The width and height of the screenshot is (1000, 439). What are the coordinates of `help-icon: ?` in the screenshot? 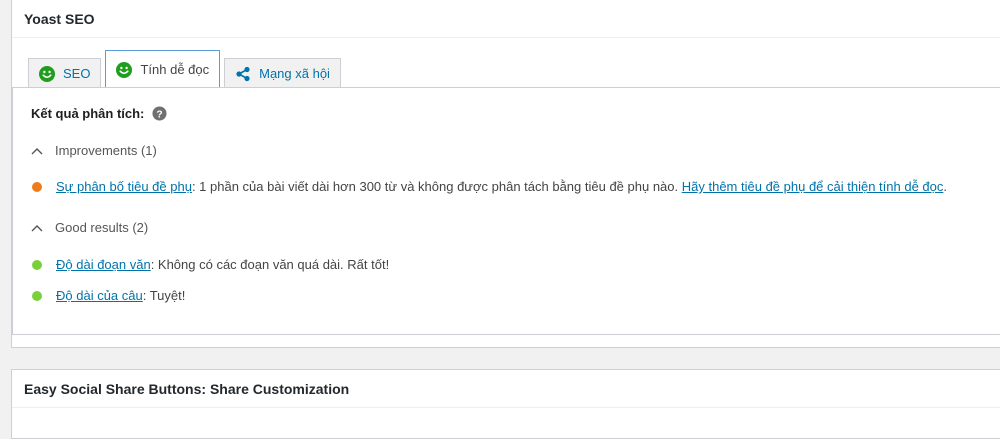 It's located at (159, 113).